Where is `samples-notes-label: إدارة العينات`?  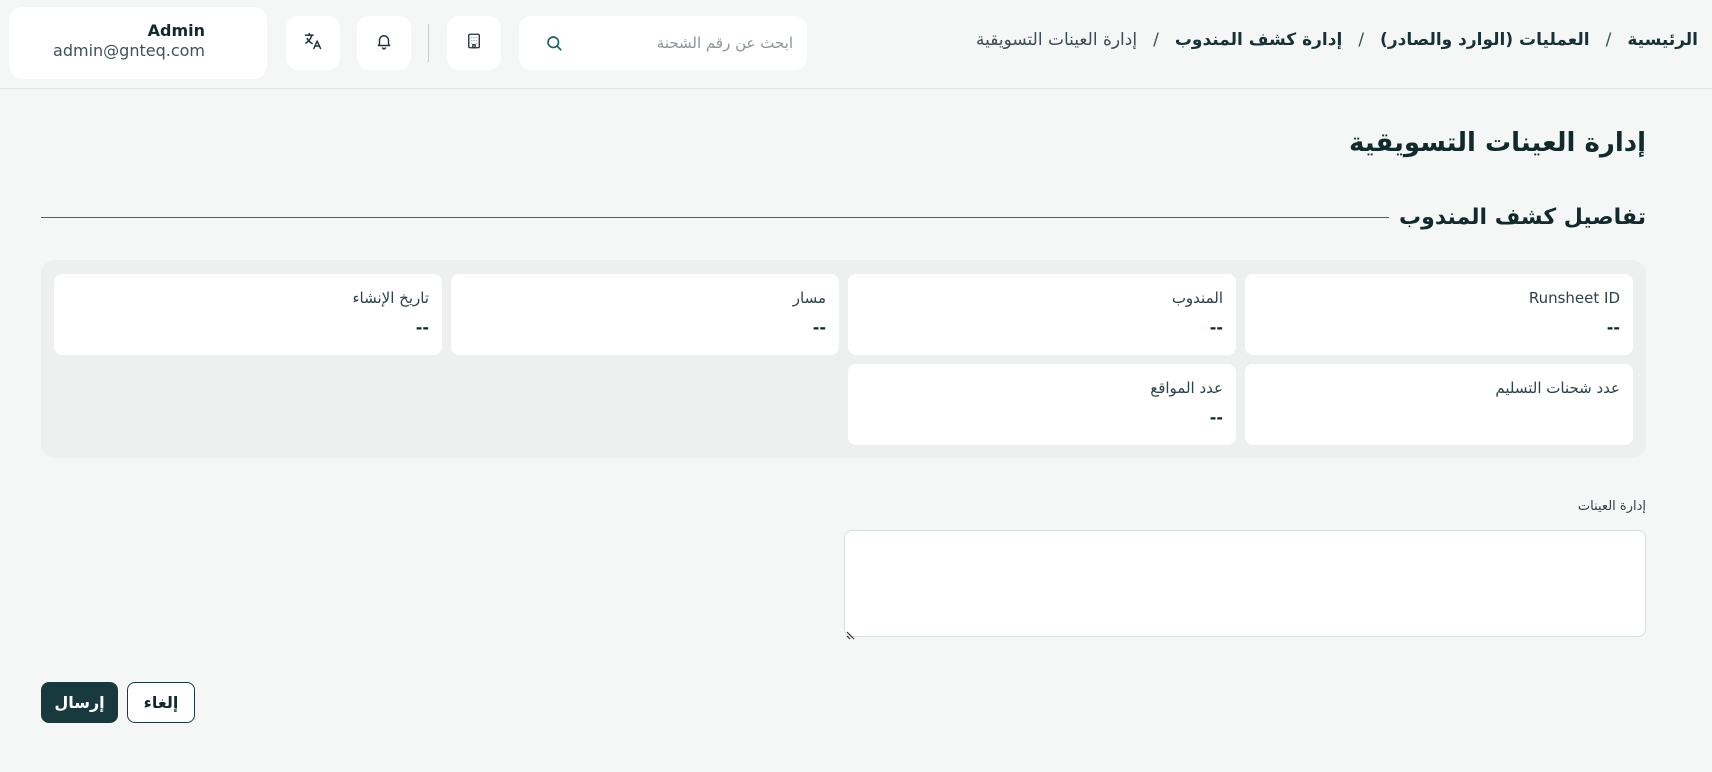
samples-notes-label: إدارة العينات is located at coordinates (1611, 506).